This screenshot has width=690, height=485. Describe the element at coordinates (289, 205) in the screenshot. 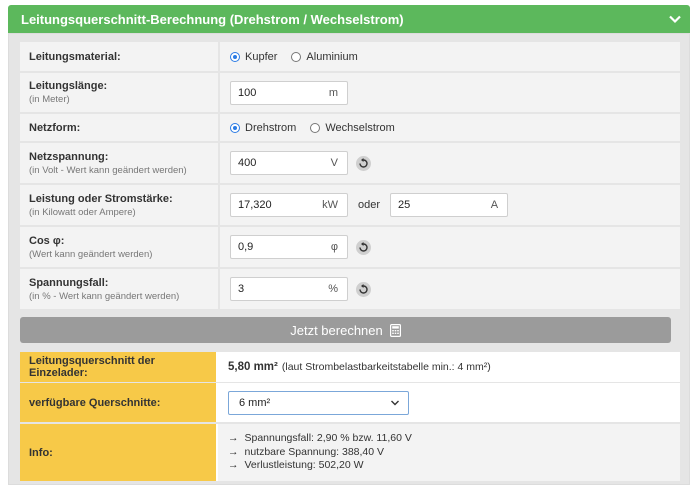

I see `power-kw-input: 17,320 kW` at that location.